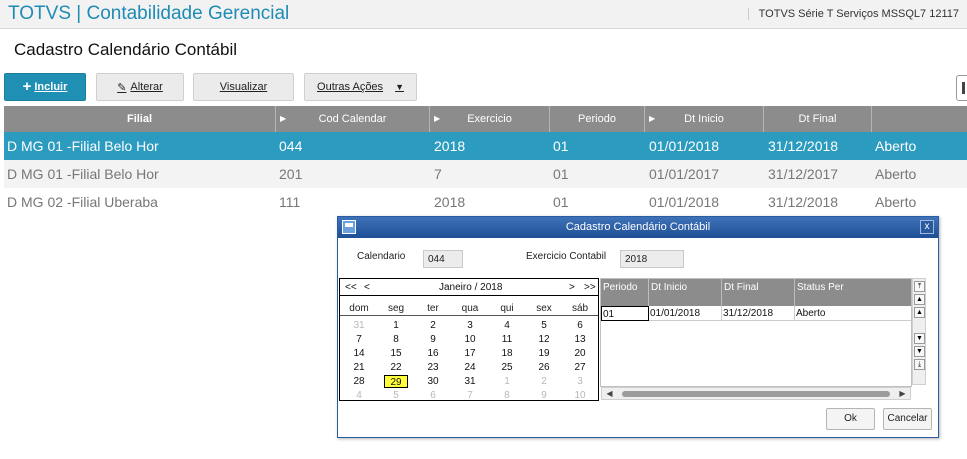 The height and width of the screenshot is (459, 967). What do you see at coordinates (544, 353) in the screenshot?
I see `calendar-day: 19` at bounding box center [544, 353].